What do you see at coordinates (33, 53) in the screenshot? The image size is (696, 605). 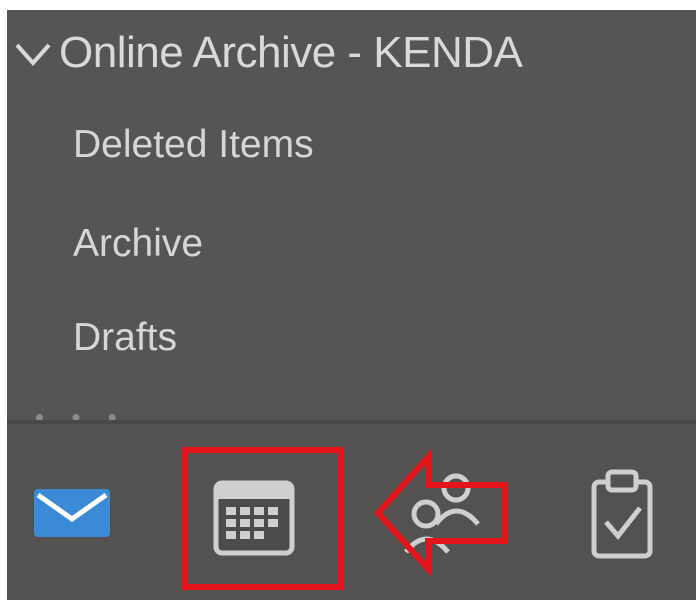 I see `chevron-down-icon` at bounding box center [33, 53].